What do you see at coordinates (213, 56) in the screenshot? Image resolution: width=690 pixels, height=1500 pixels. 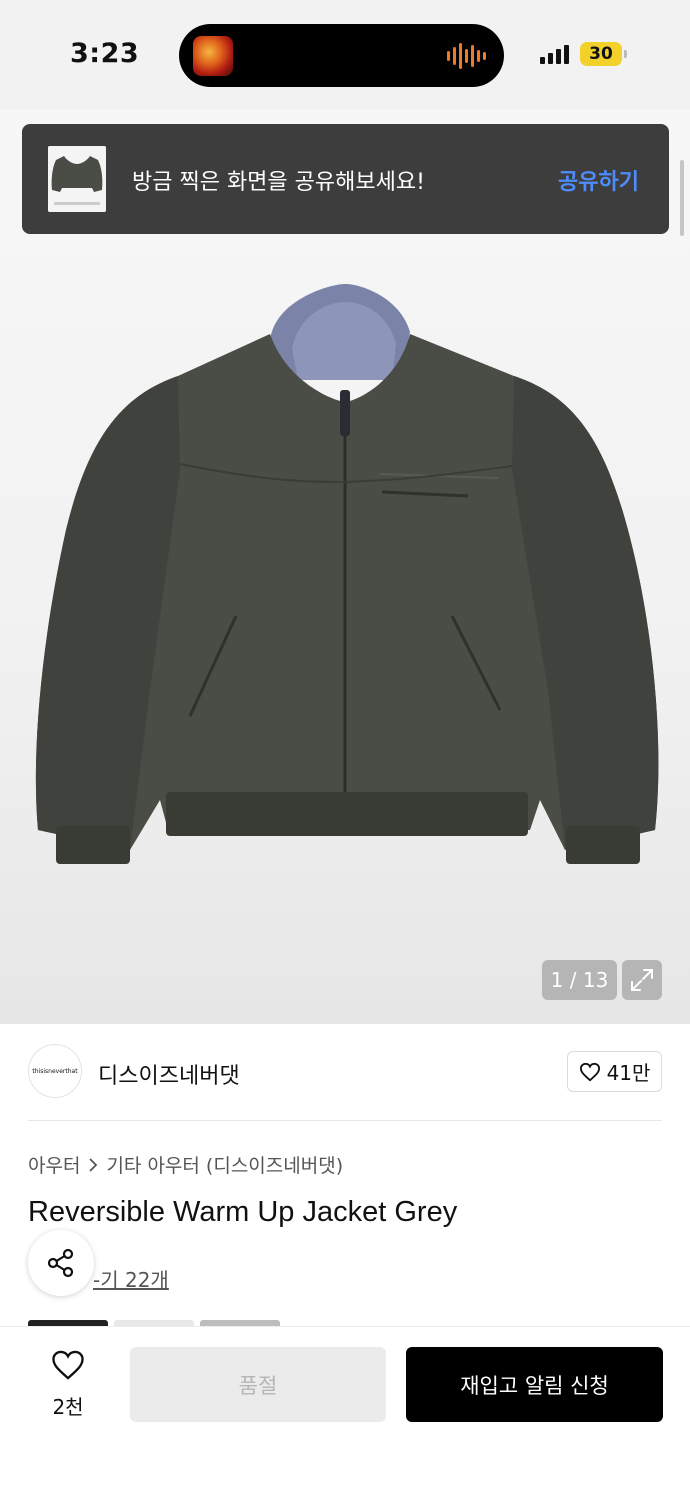 I see `now-playing-art-icon` at bounding box center [213, 56].